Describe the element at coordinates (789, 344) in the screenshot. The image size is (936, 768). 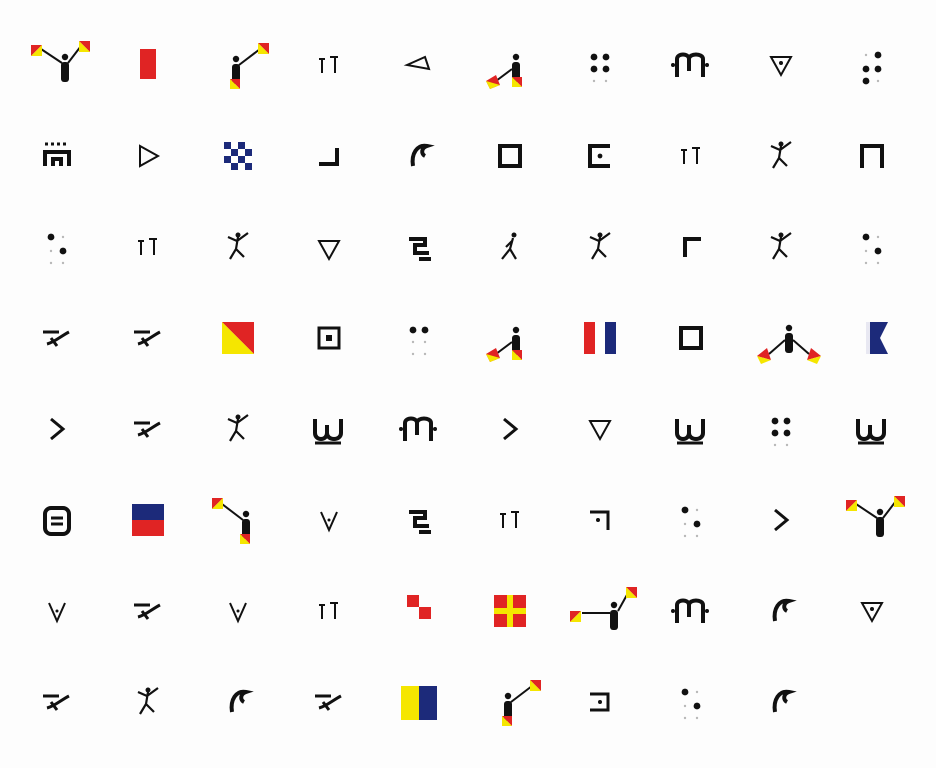
I see `semaphore-flags-low-both-icon` at that location.